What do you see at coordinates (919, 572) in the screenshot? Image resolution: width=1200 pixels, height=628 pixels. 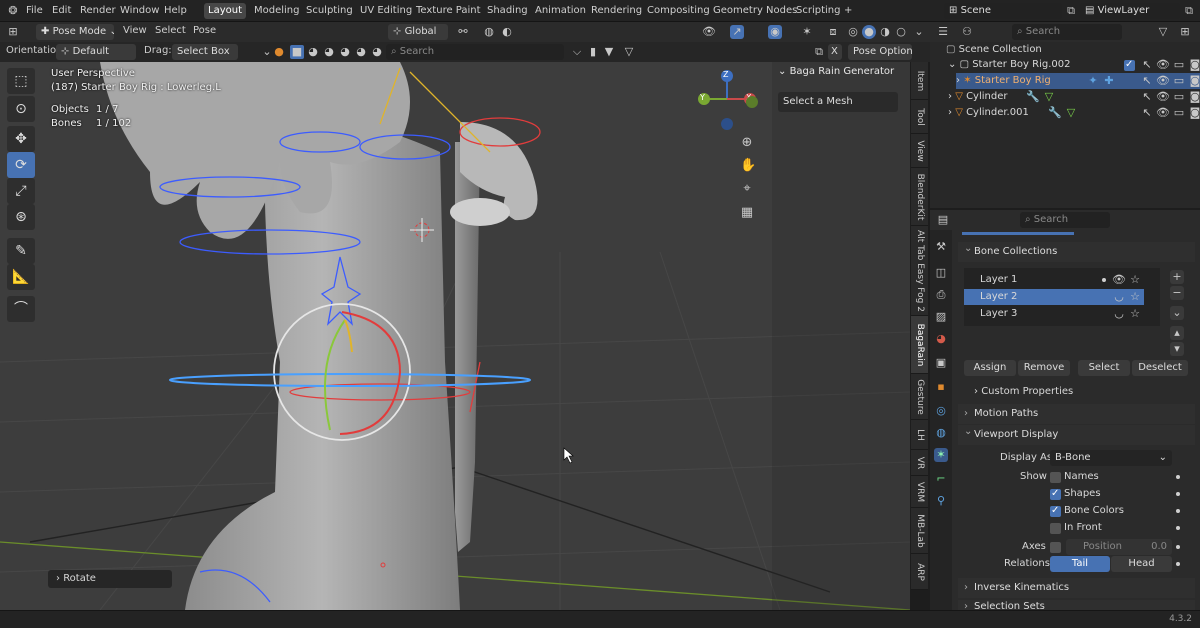 I see `vtab-arp: ARP` at bounding box center [919, 572].